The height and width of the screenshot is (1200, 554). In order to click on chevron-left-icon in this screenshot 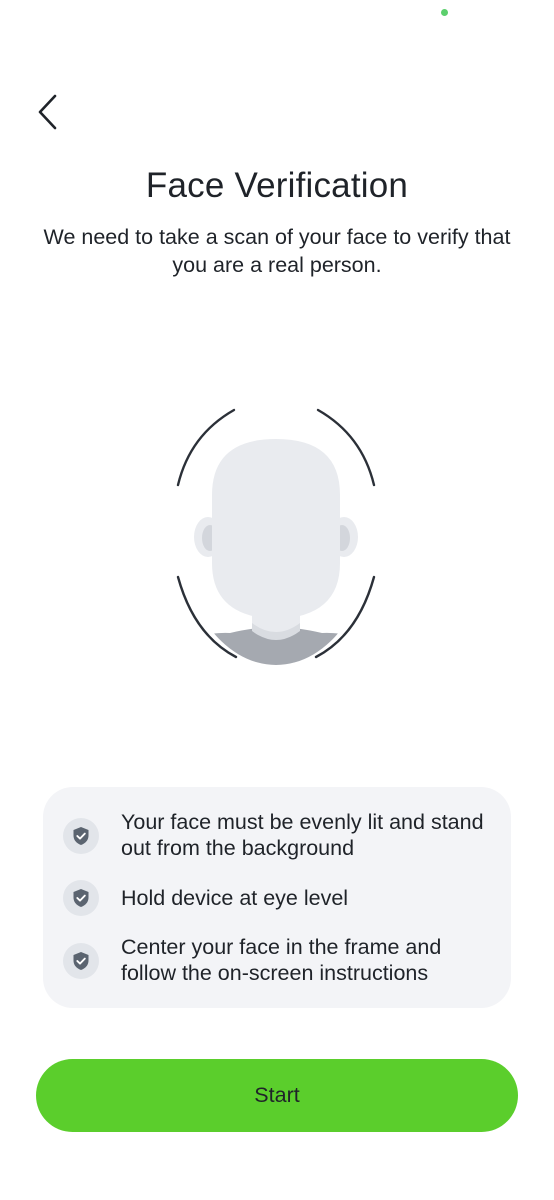, I will do `click(47, 112)`.